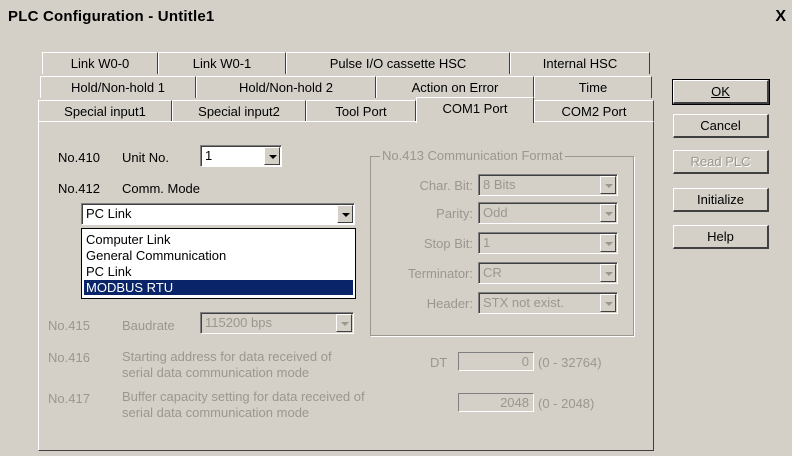 Image resolution: width=792 pixels, height=456 pixels. Describe the element at coordinates (69, 357) in the screenshot. I see `no416-number: No.416` at that location.